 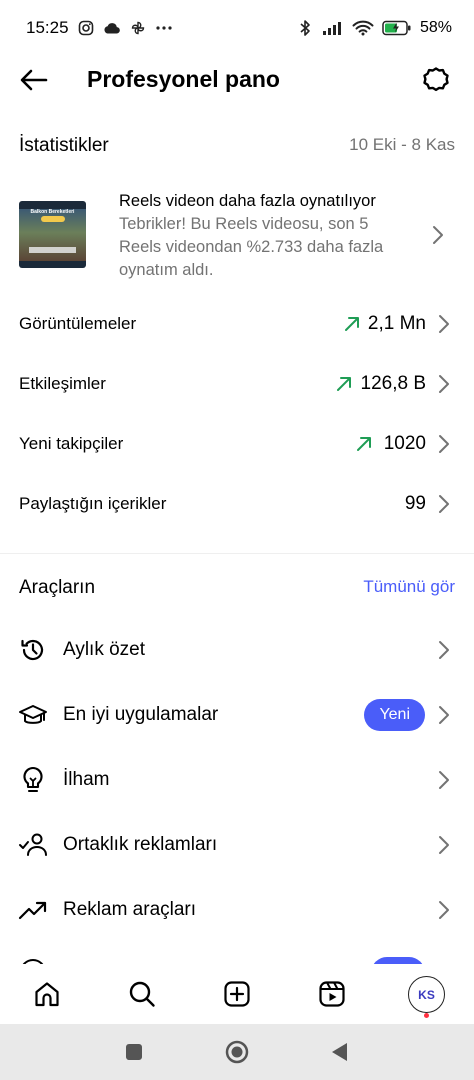 I want to click on nav-search, so click(x=142, y=994).